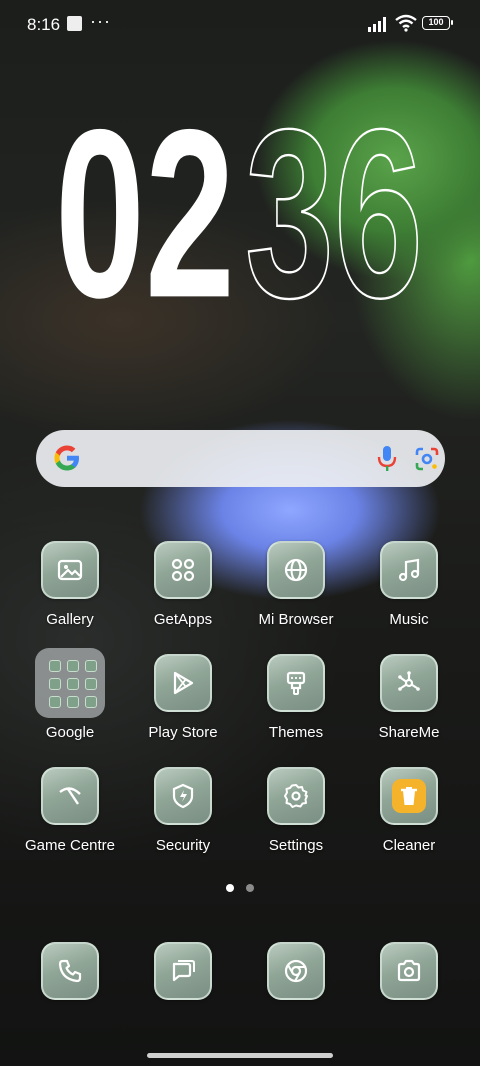 This screenshot has height=1066, width=480. I want to click on app-gallery: Gallery, so click(70, 591).